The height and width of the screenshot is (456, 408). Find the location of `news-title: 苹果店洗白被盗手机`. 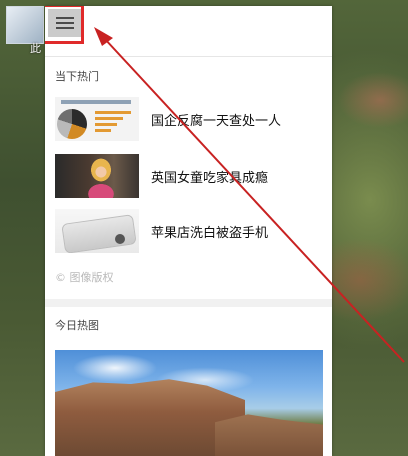

news-title: 苹果店洗白被盗手机 is located at coordinates (210, 233).